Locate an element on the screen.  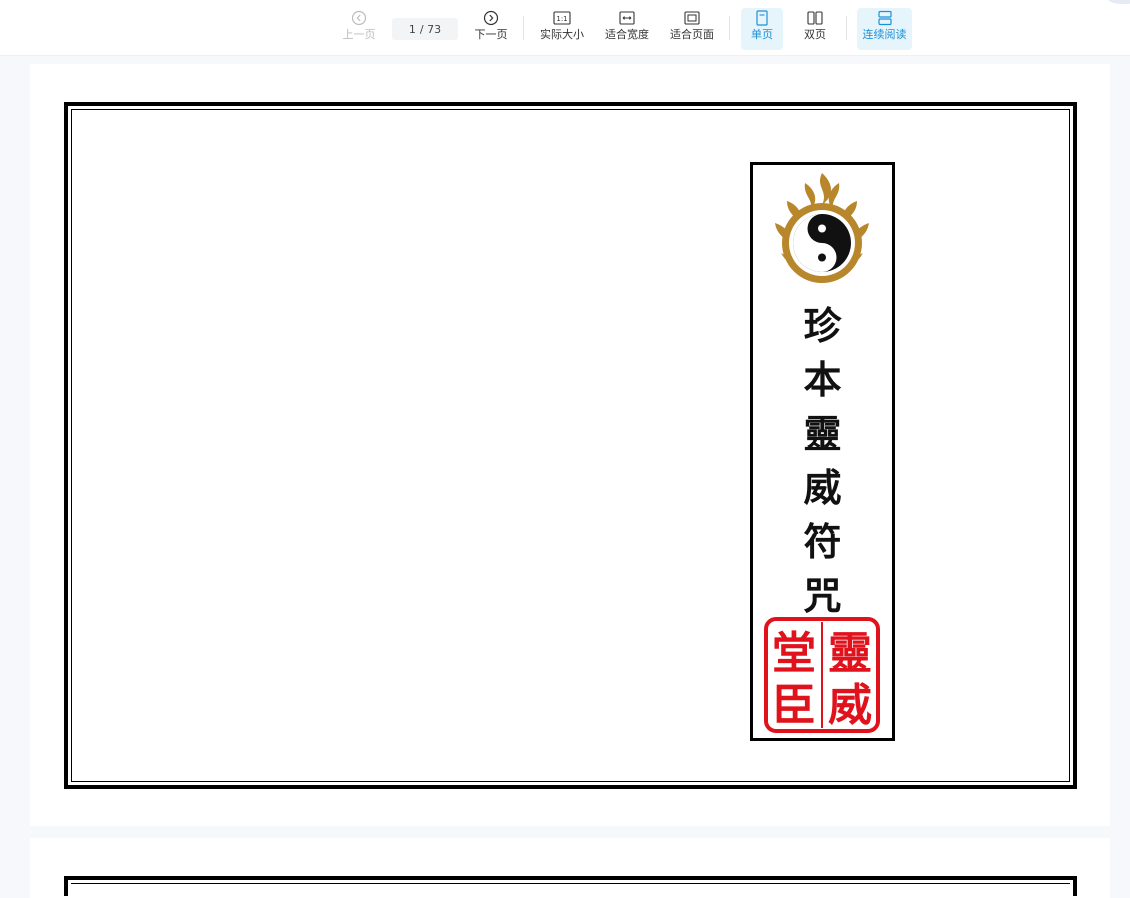
page-2-border-frame is located at coordinates (570, 886).